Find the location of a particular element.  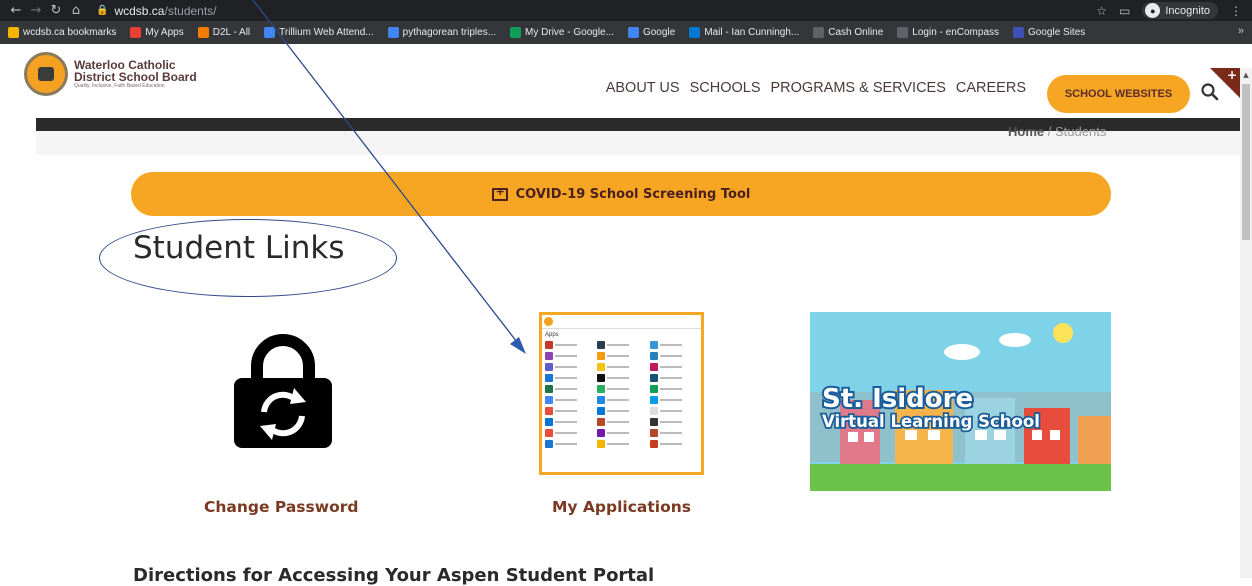

reload-icon: ↻ is located at coordinates (56, 10).